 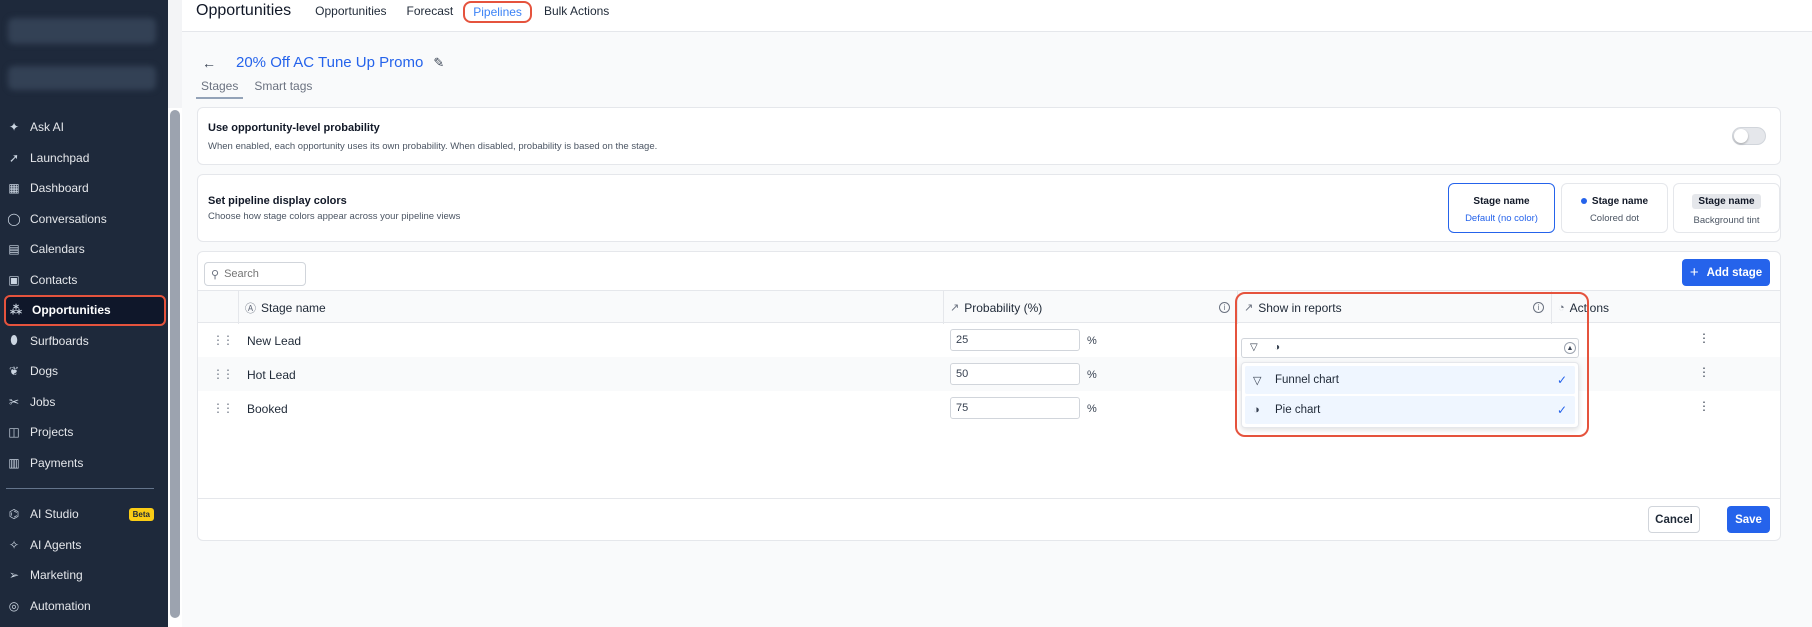 What do you see at coordinates (274, 341) in the screenshot?
I see `stage-name: New Lead` at bounding box center [274, 341].